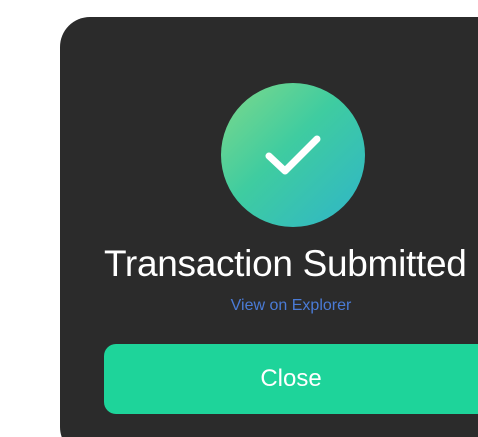  I want to click on success-badge, so click(293, 155).